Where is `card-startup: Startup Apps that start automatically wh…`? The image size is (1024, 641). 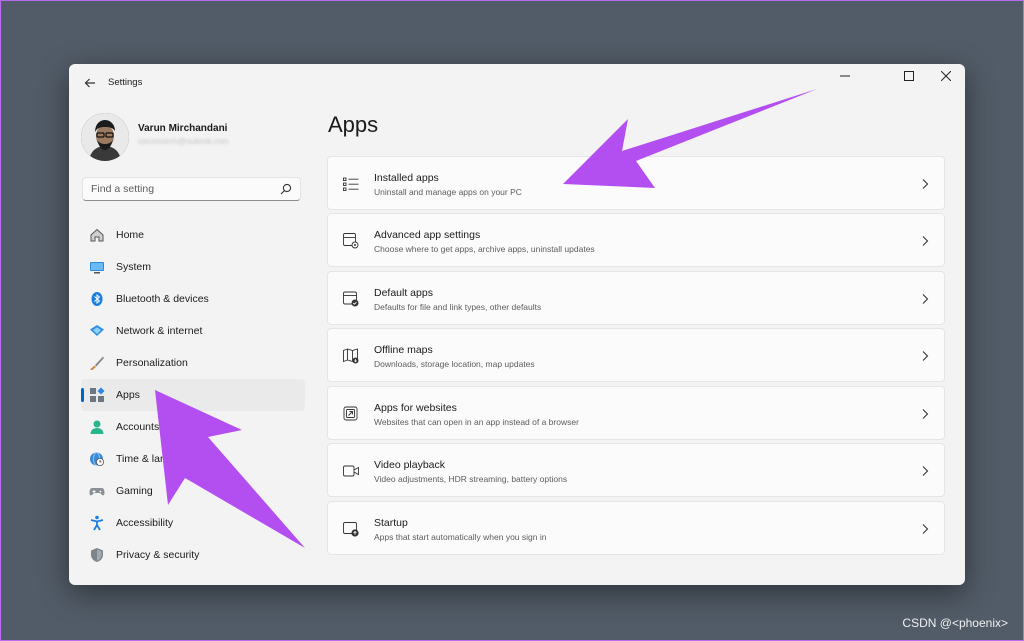
card-startup: Startup Apps that start automatically wh… is located at coordinates (636, 528).